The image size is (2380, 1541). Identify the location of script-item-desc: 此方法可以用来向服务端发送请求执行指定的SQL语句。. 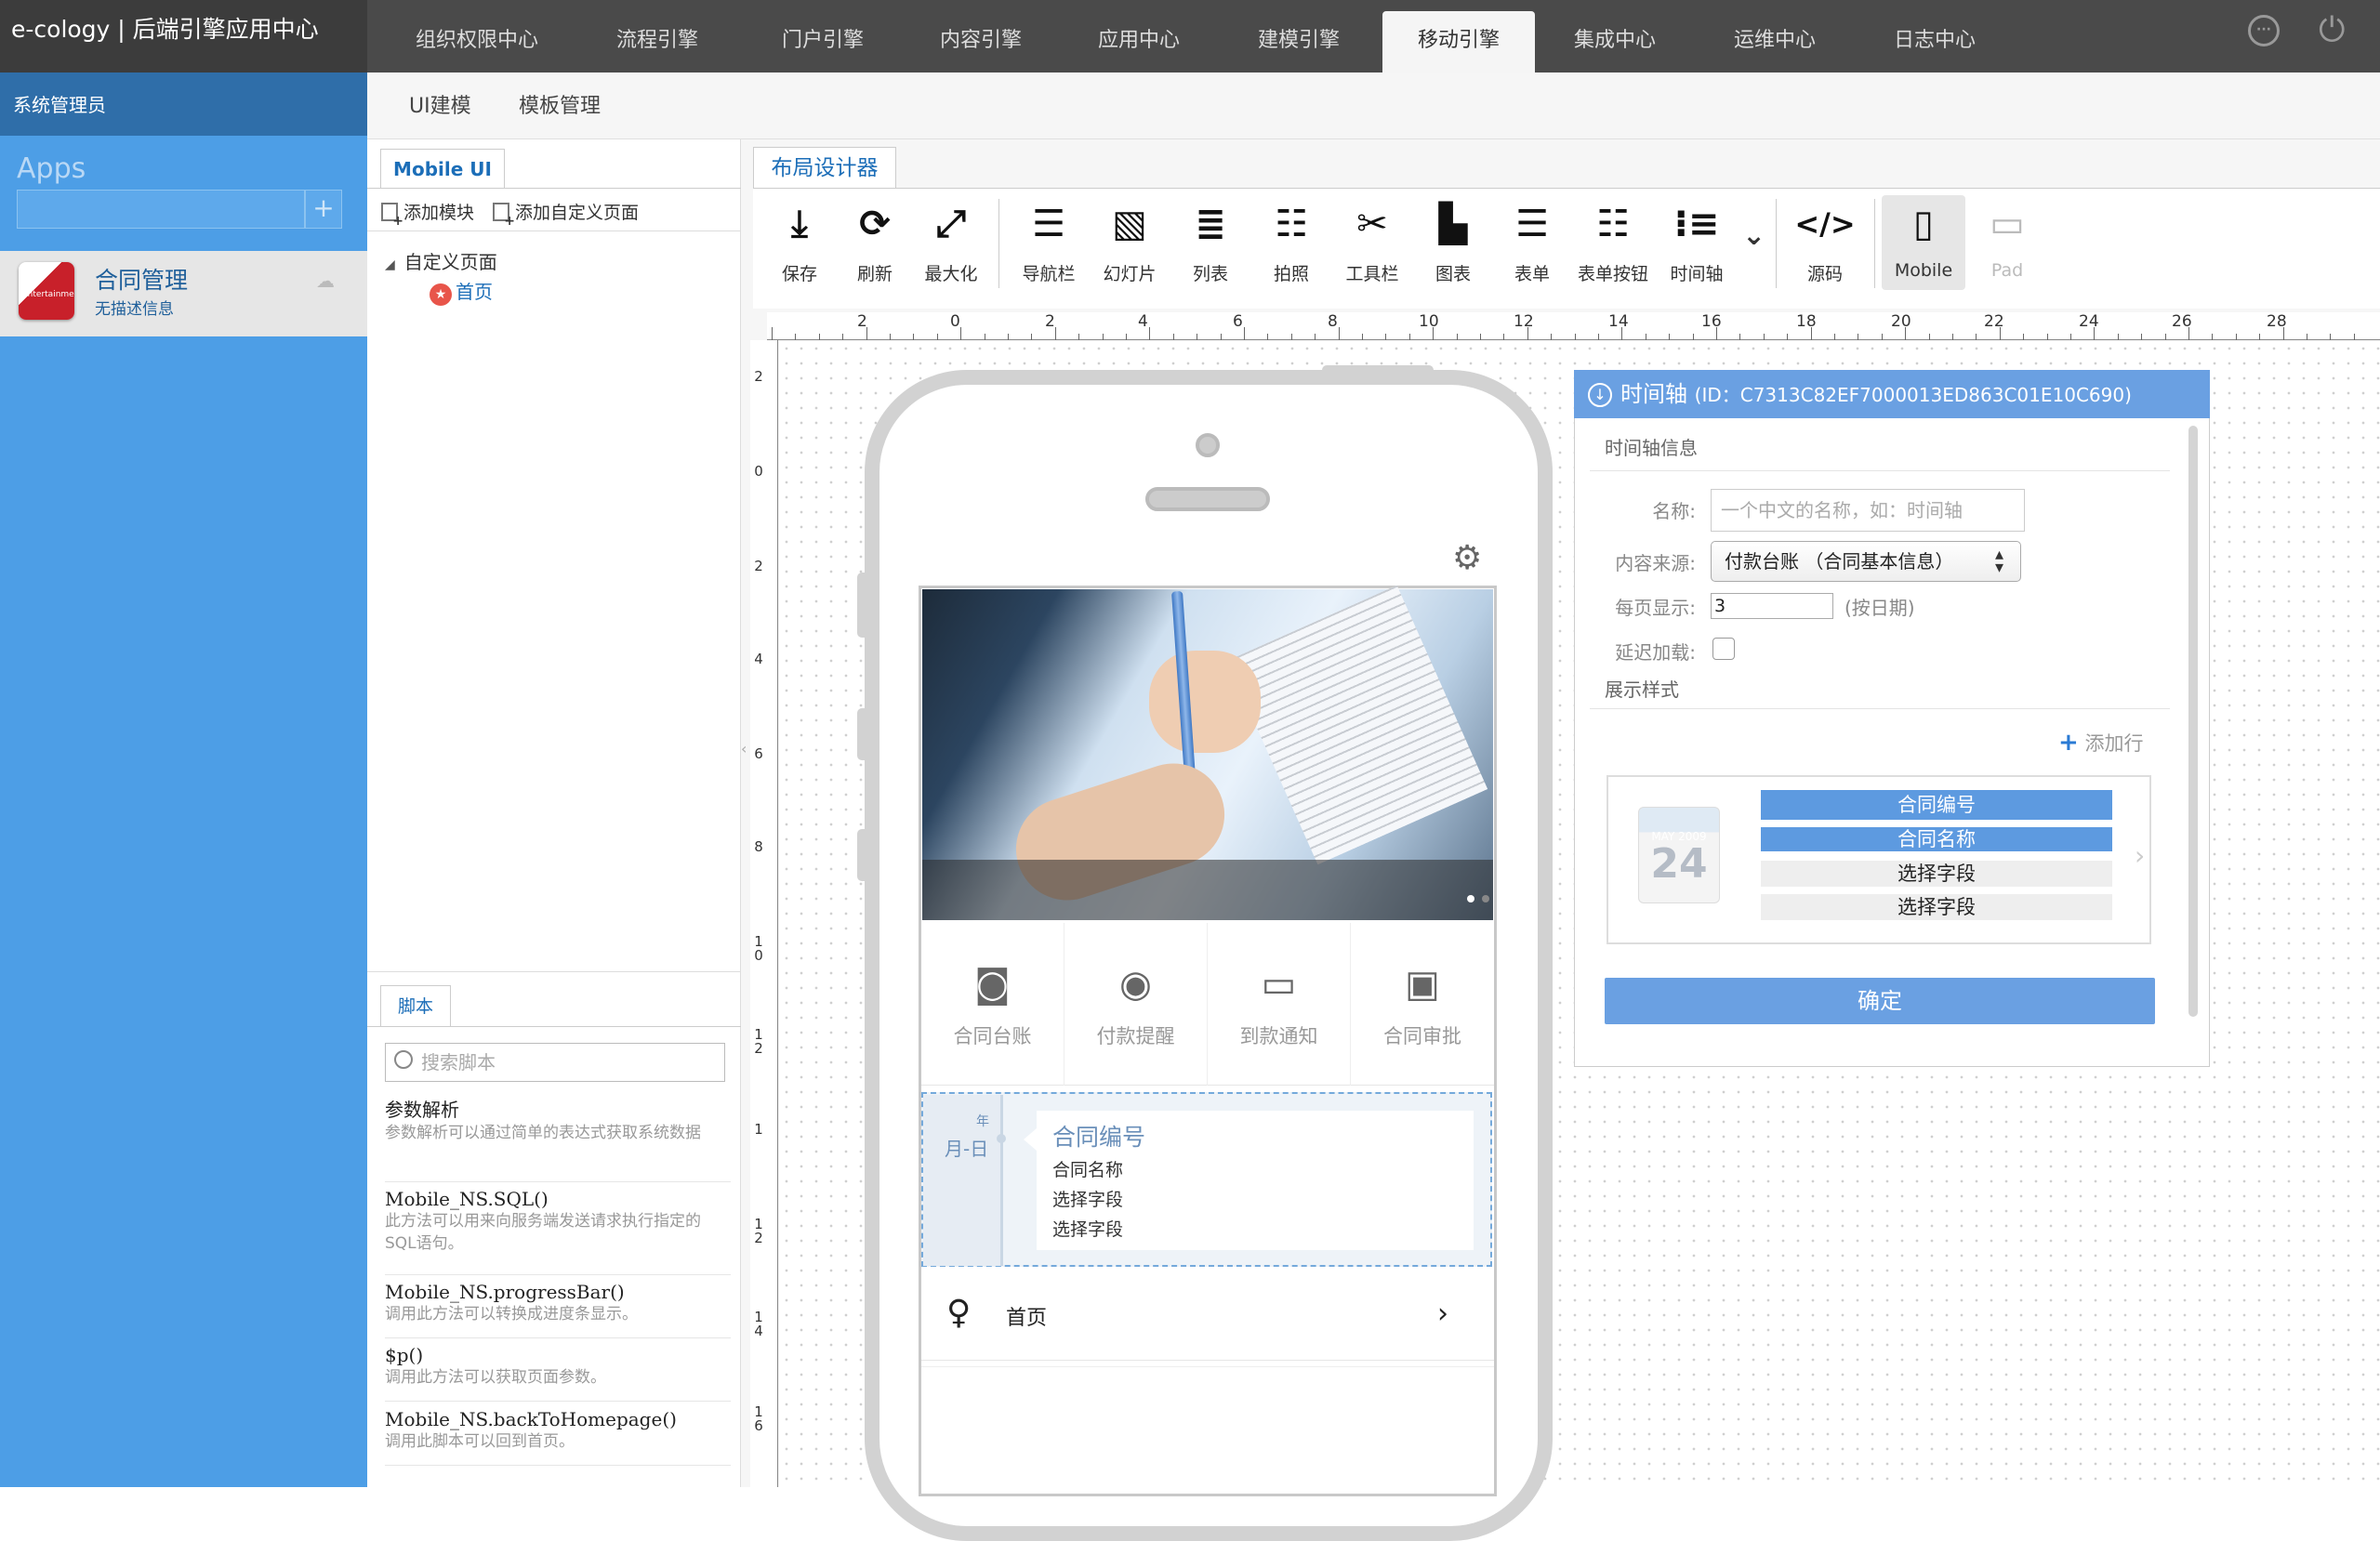
(543, 1232).